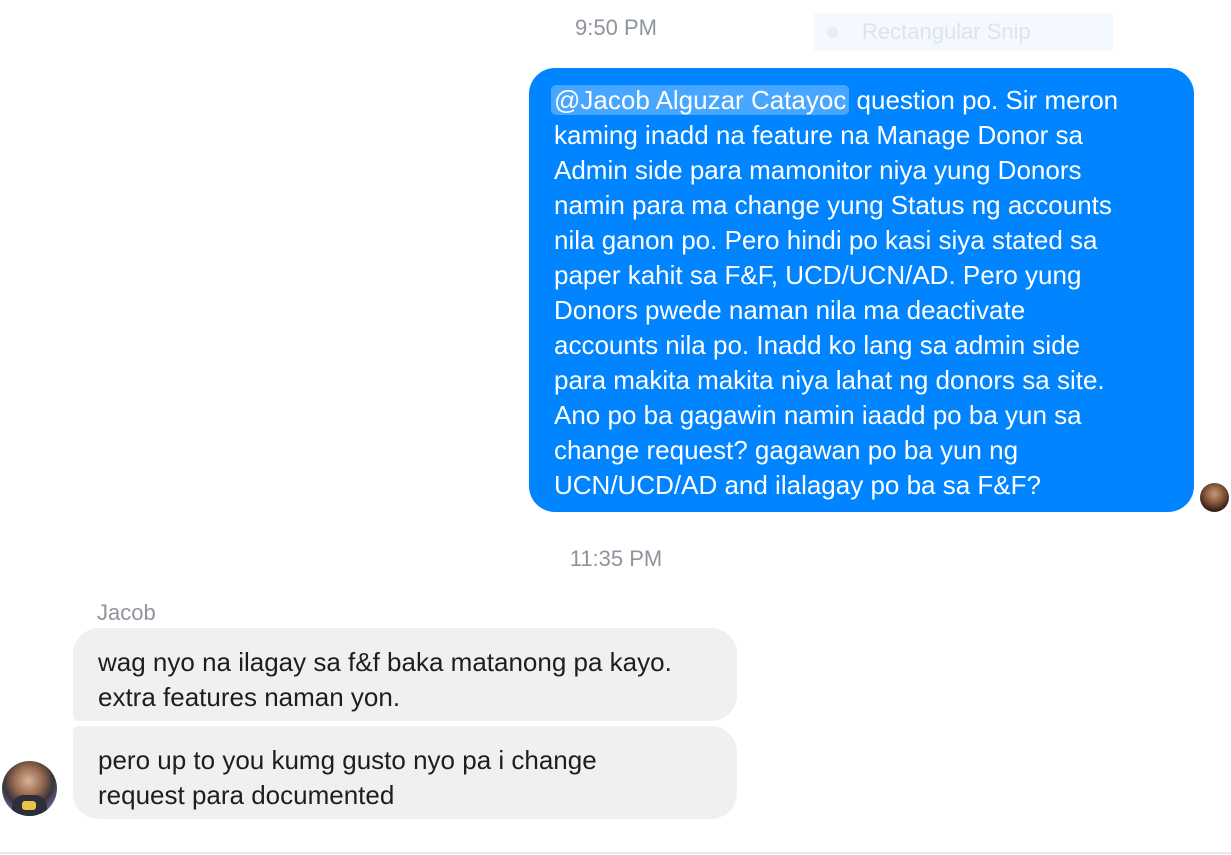 Image resolution: width=1231 pixels, height=855 pixels. Describe the element at coordinates (797, 485) in the screenshot. I see `message-line: UCN/UCD/AD and ilalagay po ba sa F&F?` at that location.